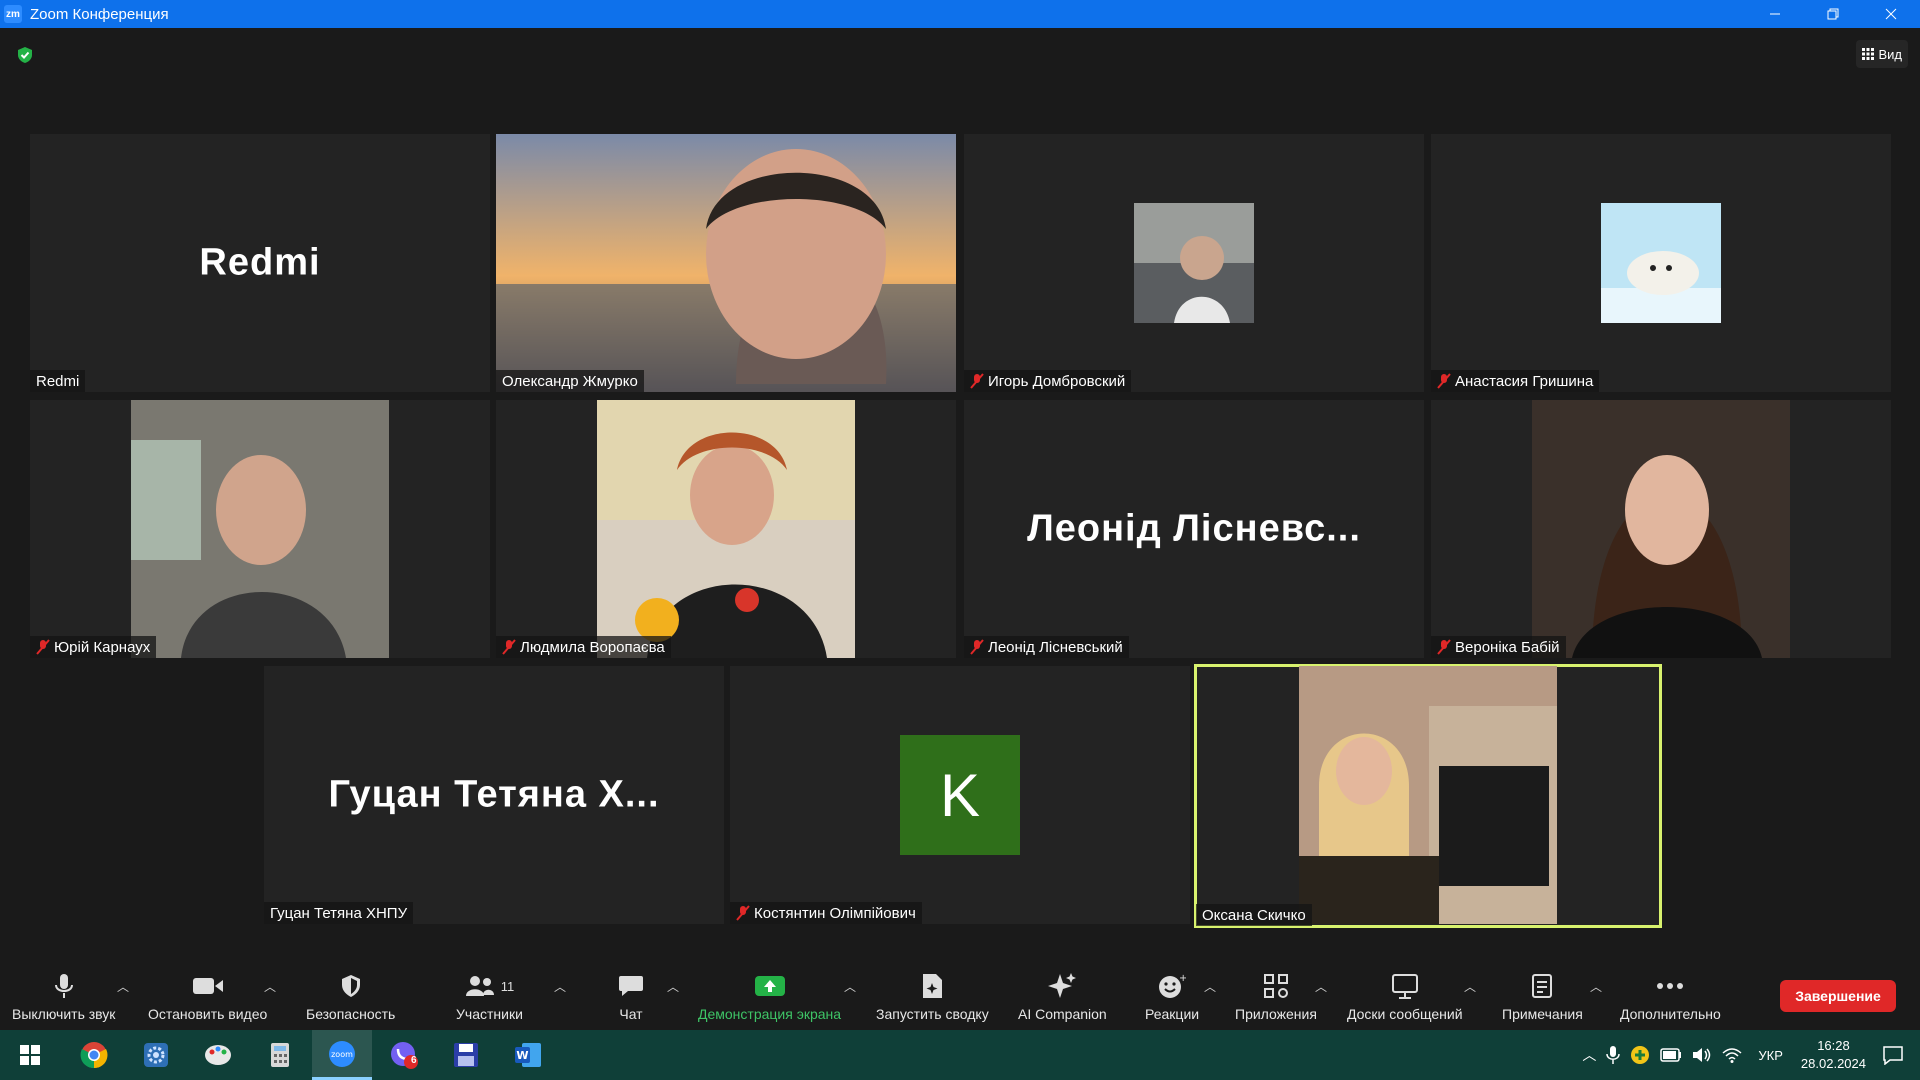 The image size is (1920, 1080). I want to click on taskbar-zoom: zoom, so click(342, 1055).